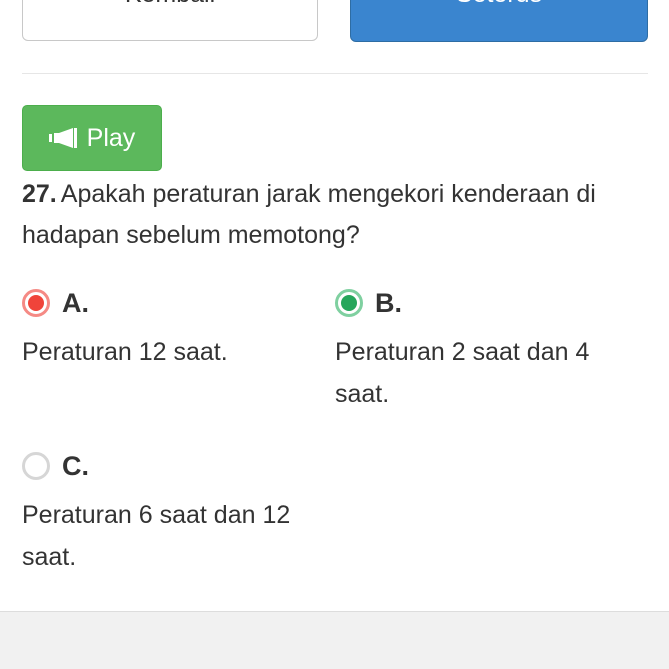 The height and width of the screenshot is (669, 669). I want to click on option-text: Peraturan 6 saat dan 12 saat., so click(156, 536).